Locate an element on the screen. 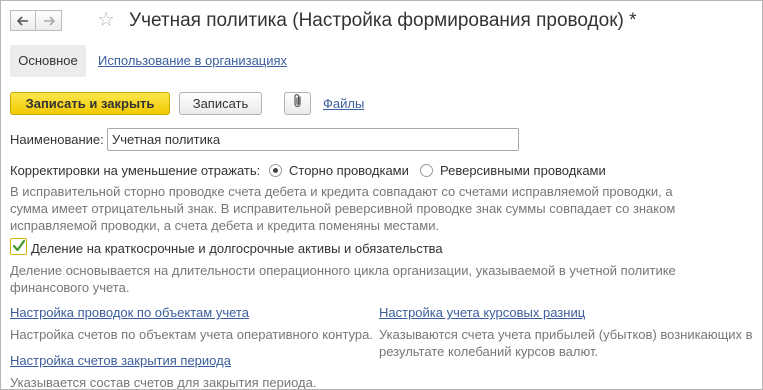  hint-line: результате колебаний курсов валют. is located at coordinates (489, 351).